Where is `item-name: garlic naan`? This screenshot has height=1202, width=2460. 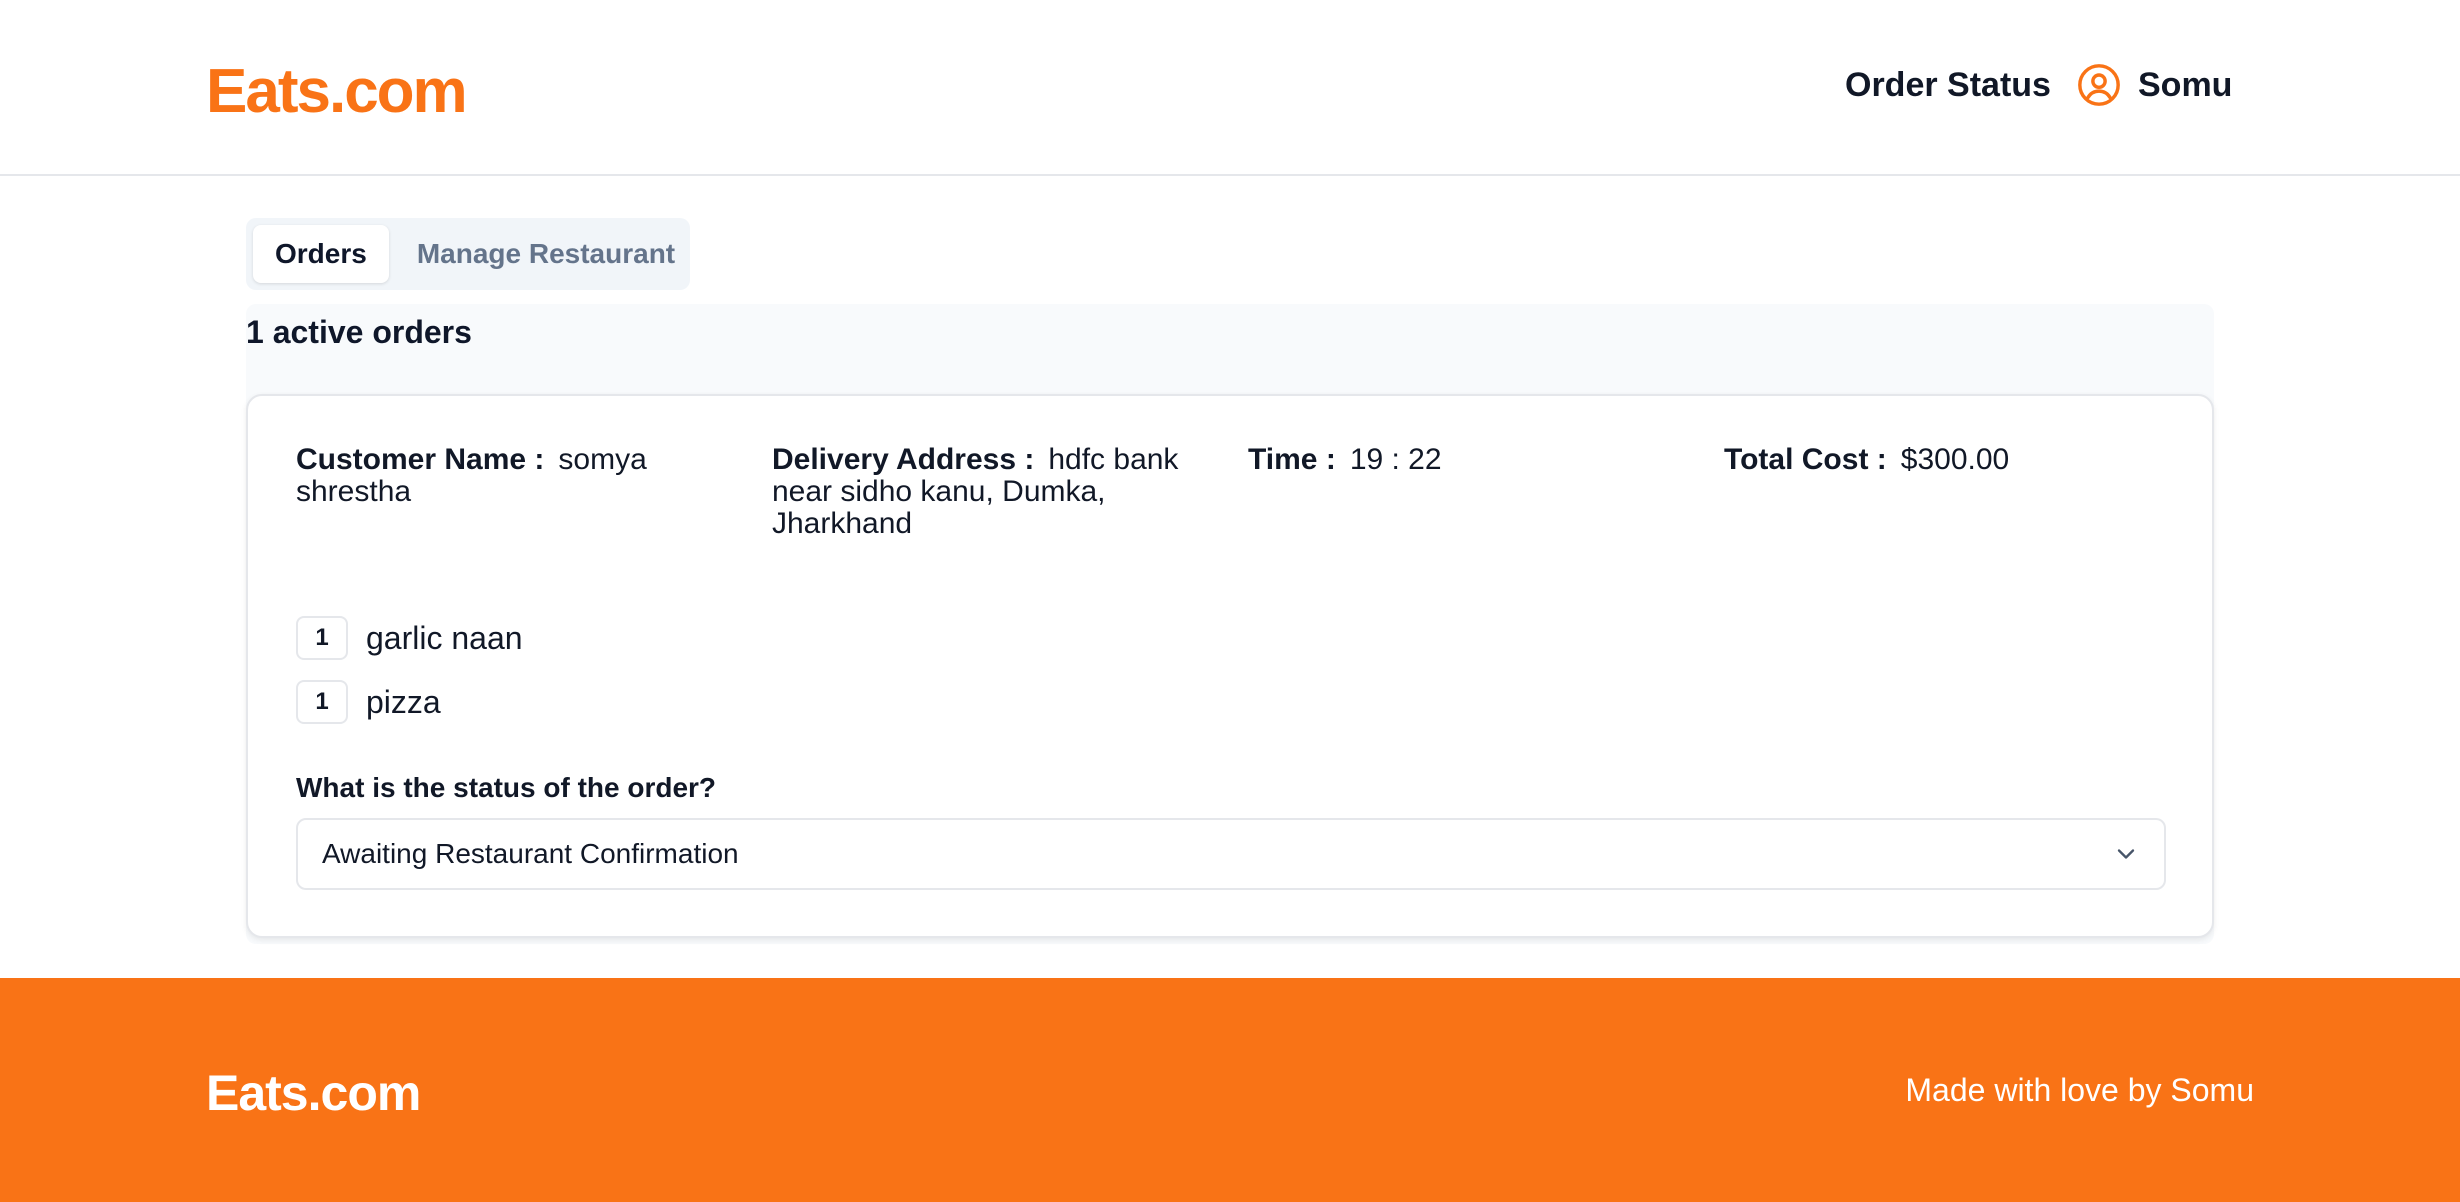
item-name: garlic naan is located at coordinates (444, 637).